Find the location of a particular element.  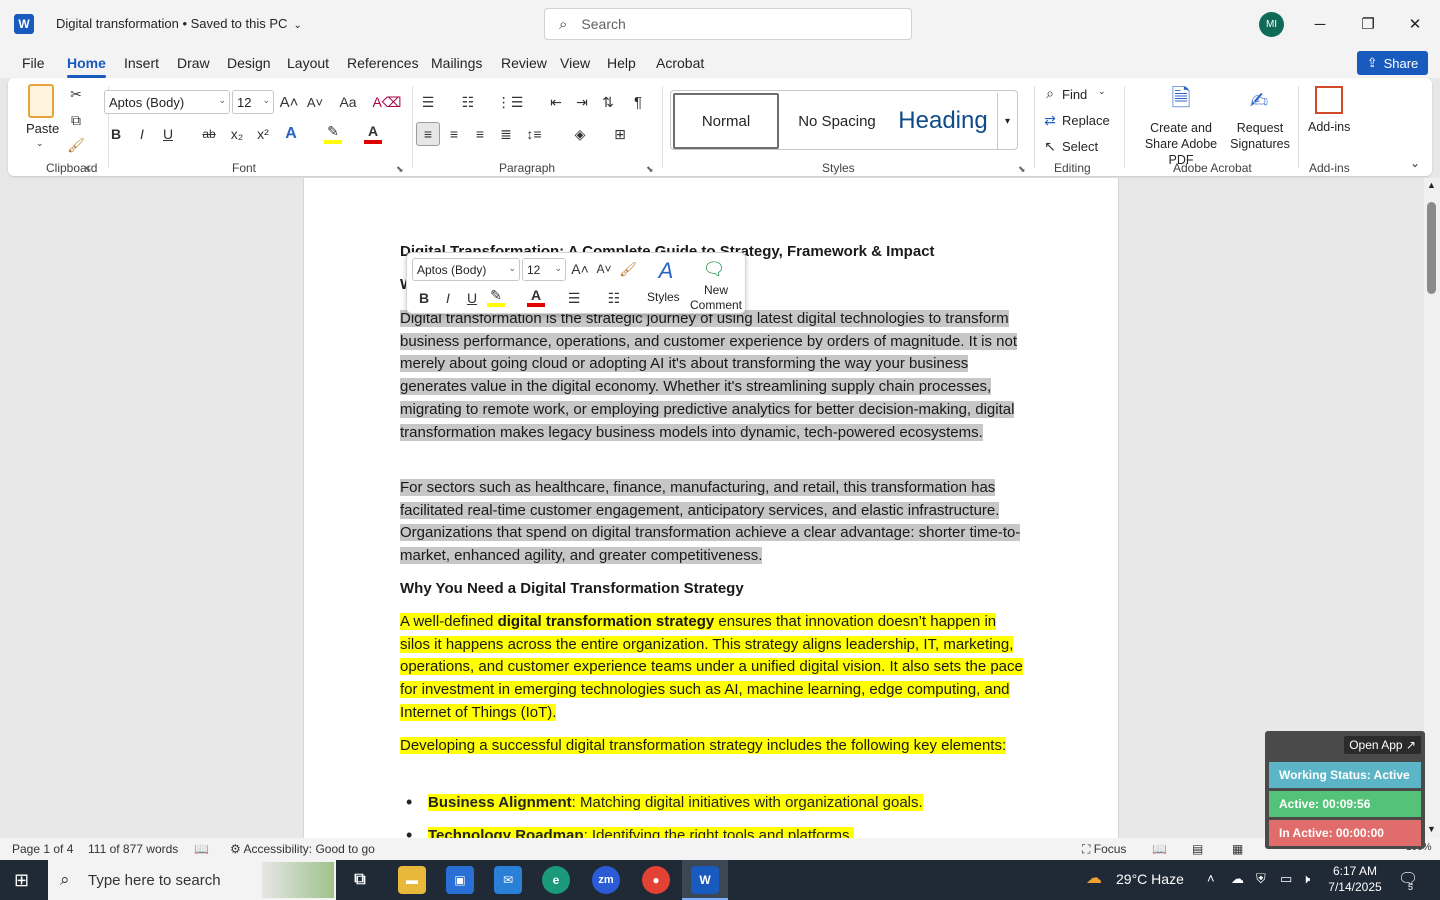

style-normal: Normal is located at coordinates (726, 121).